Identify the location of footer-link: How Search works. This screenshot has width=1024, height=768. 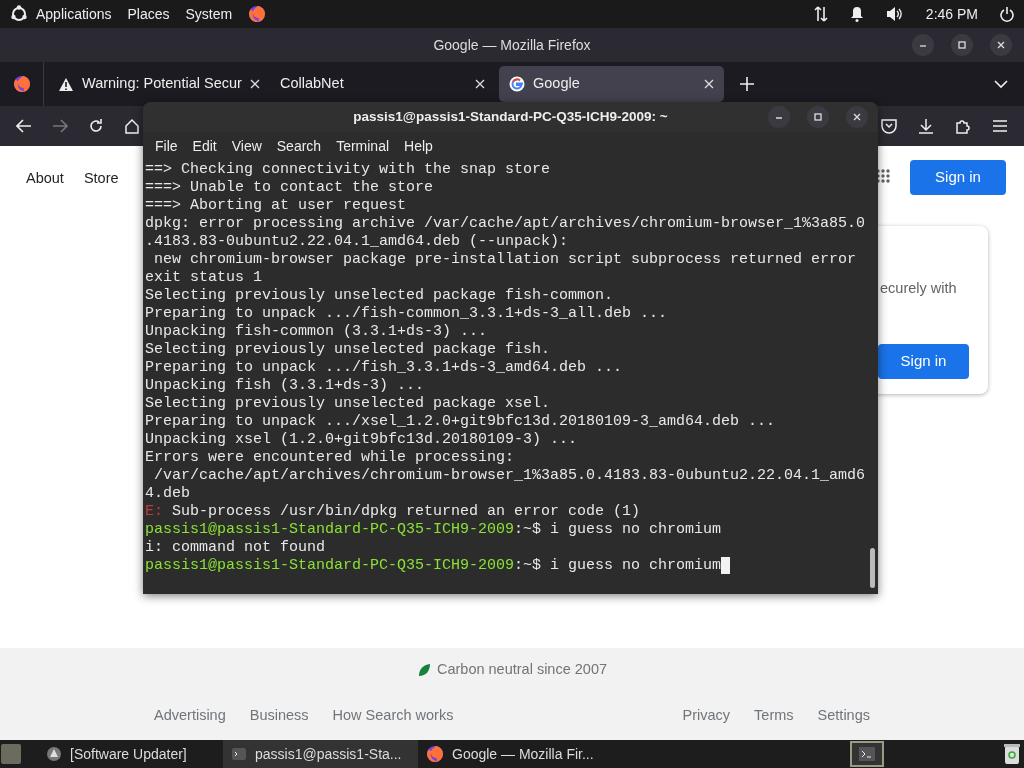
(393, 716).